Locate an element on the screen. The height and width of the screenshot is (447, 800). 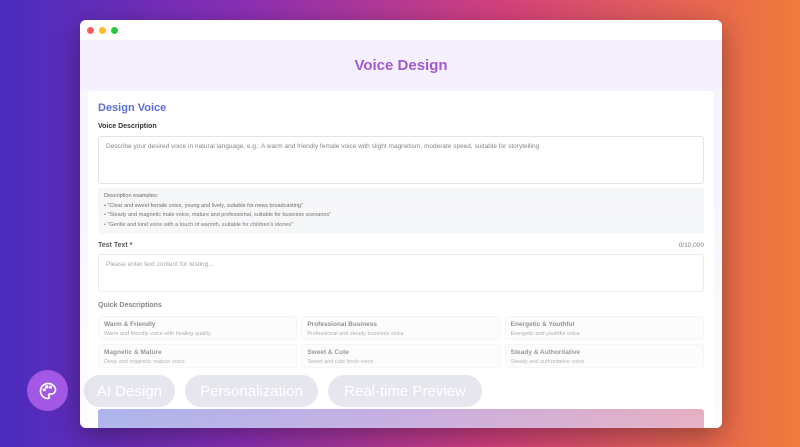
tag-personalization: Personalization is located at coordinates (251, 391).